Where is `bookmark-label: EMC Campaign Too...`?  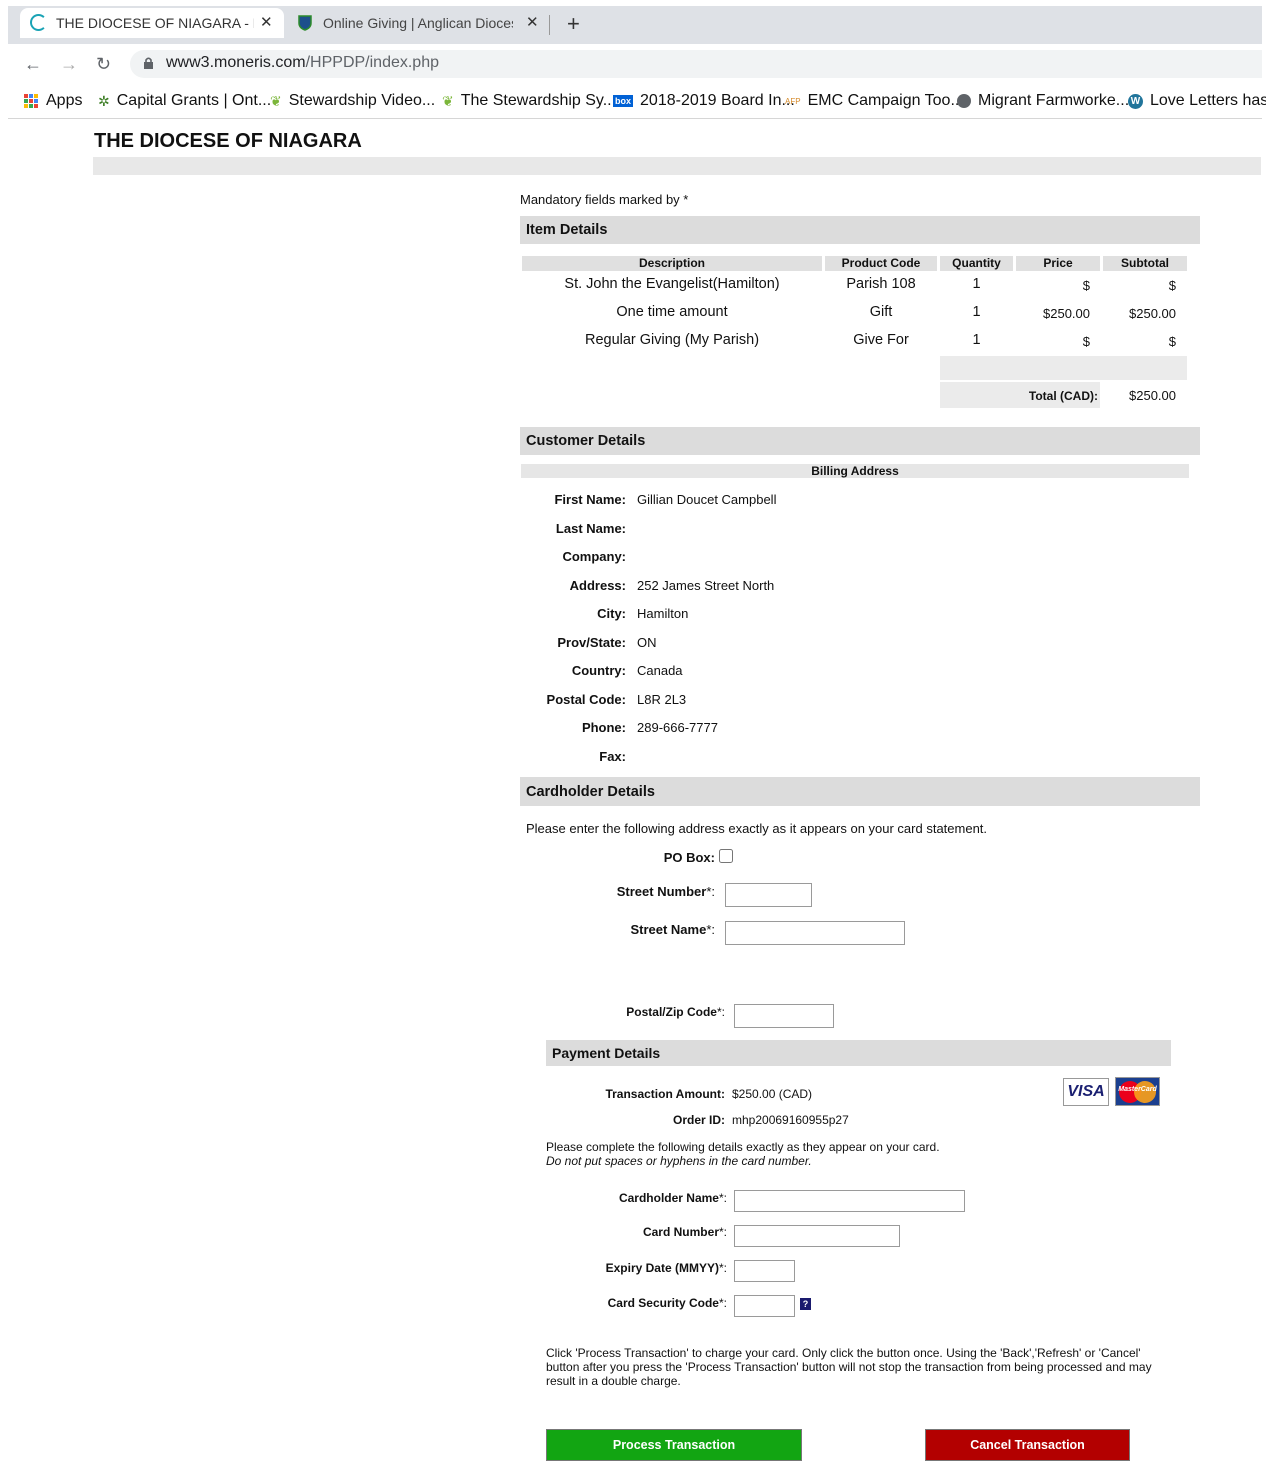
bookmark-label: EMC Campaign Too... is located at coordinates (885, 100).